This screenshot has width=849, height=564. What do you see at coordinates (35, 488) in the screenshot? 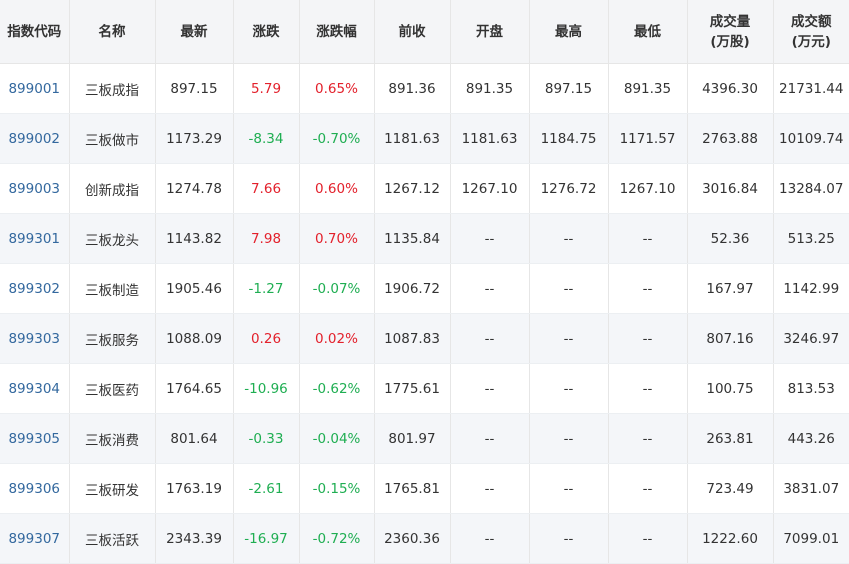
I see `index-code-link: 899306` at bounding box center [35, 488].